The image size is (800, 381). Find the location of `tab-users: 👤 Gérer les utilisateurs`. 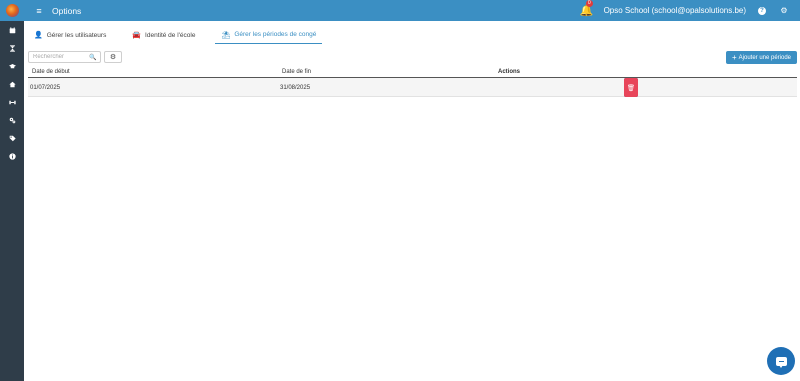

tab-users: 👤 Gérer les utilisateurs is located at coordinates (70, 35).